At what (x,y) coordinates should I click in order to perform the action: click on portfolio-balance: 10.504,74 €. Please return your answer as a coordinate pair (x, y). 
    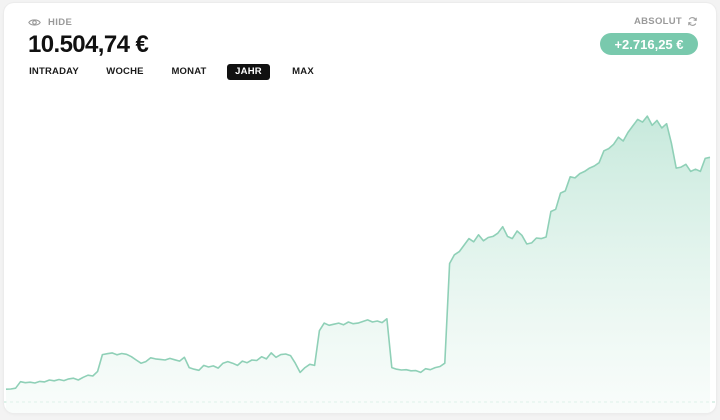
    Looking at the image, I should click on (88, 44).